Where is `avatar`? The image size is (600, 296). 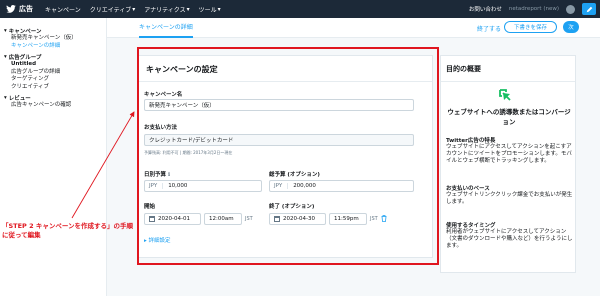
avatar is located at coordinates (570, 9).